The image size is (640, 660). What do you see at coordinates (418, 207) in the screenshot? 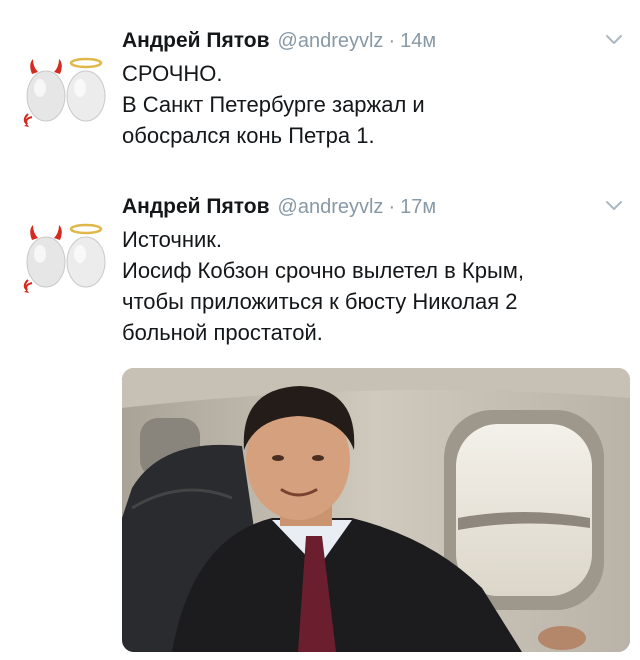
I see `timestamp: 17м` at bounding box center [418, 207].